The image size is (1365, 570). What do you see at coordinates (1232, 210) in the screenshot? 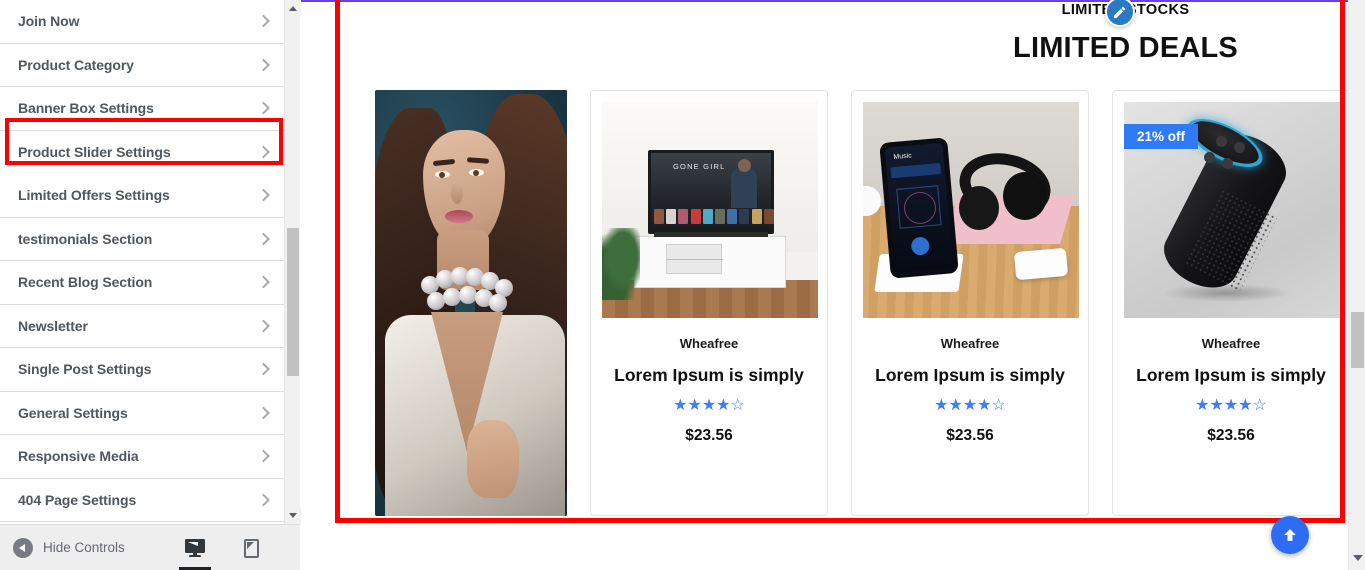
I see `product-image: 21% off` at bounding box center [1232, 210].